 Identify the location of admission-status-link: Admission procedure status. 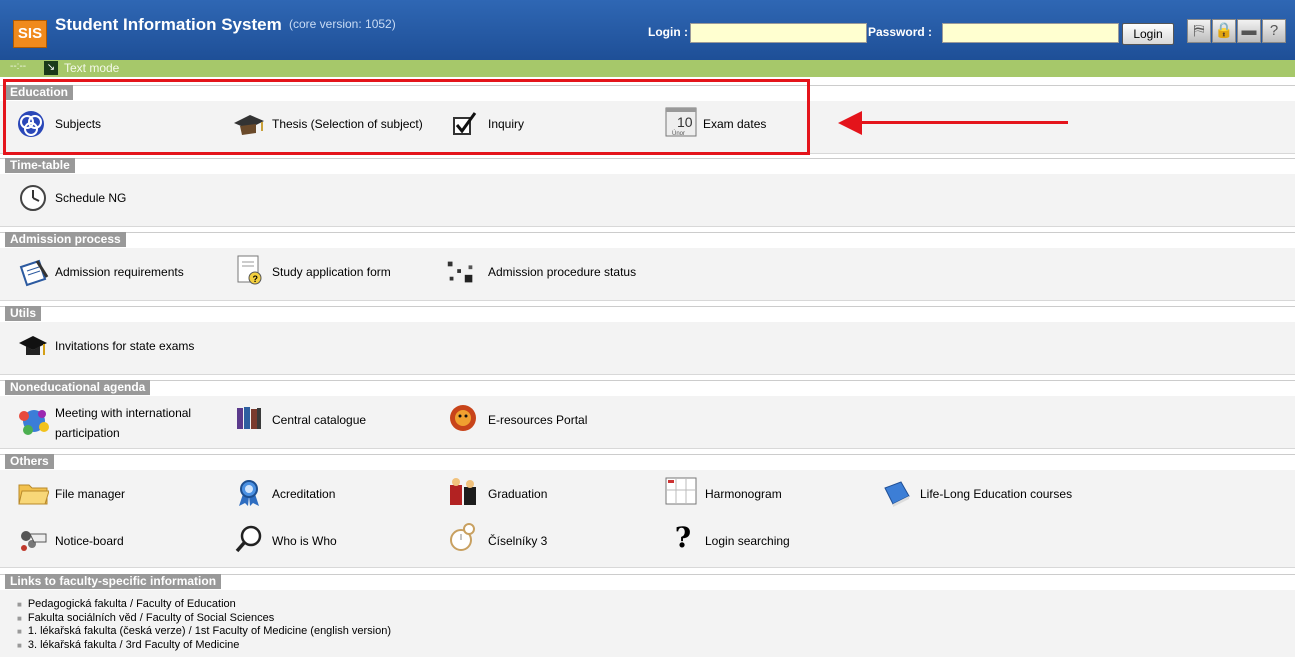
(562, 272).